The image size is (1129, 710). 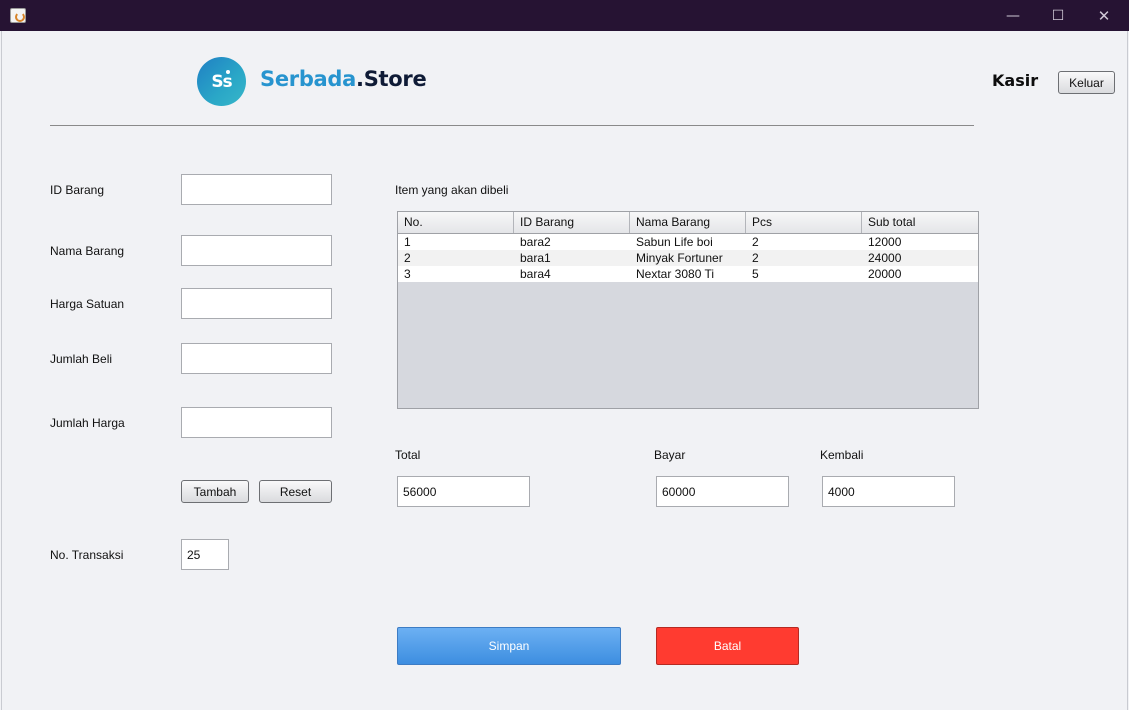 What do you see at coordinates (256, 422) in the screenshot?
I see `jumlah-harga-input` at bounding box center [256, 422].